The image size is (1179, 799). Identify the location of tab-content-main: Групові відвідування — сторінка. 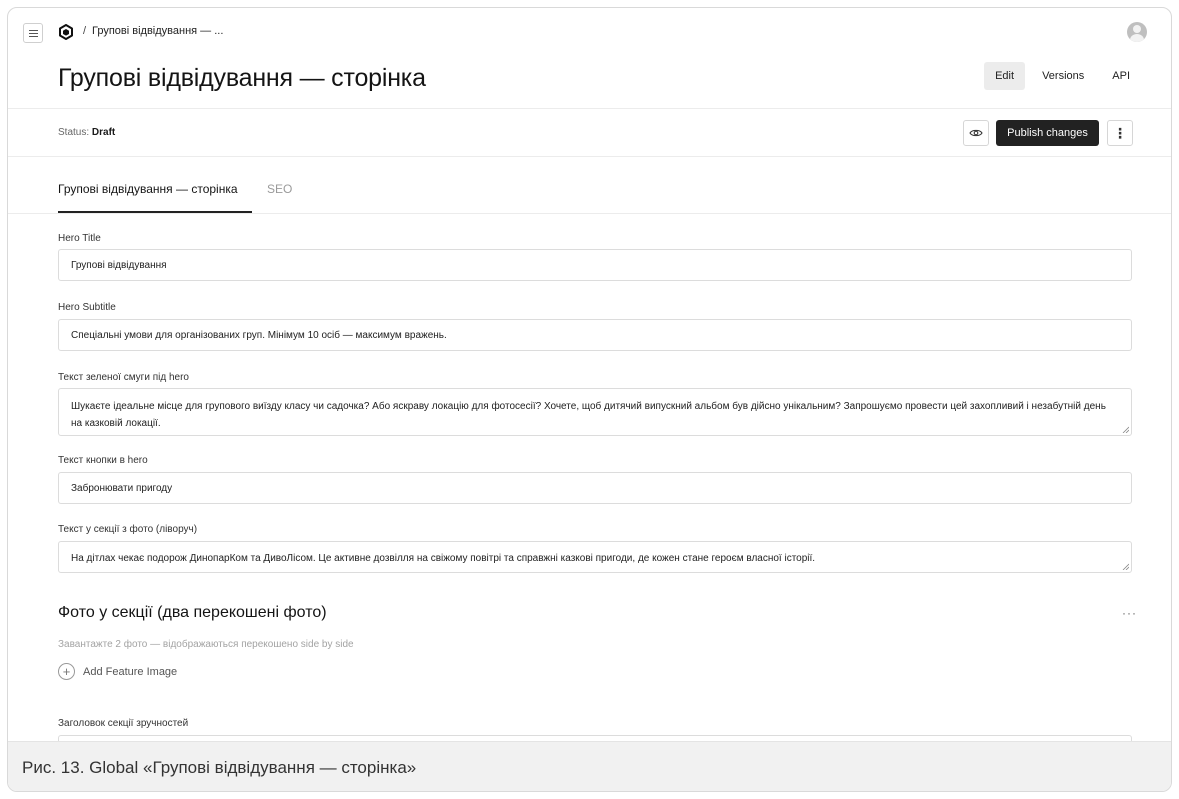
(148, 189).